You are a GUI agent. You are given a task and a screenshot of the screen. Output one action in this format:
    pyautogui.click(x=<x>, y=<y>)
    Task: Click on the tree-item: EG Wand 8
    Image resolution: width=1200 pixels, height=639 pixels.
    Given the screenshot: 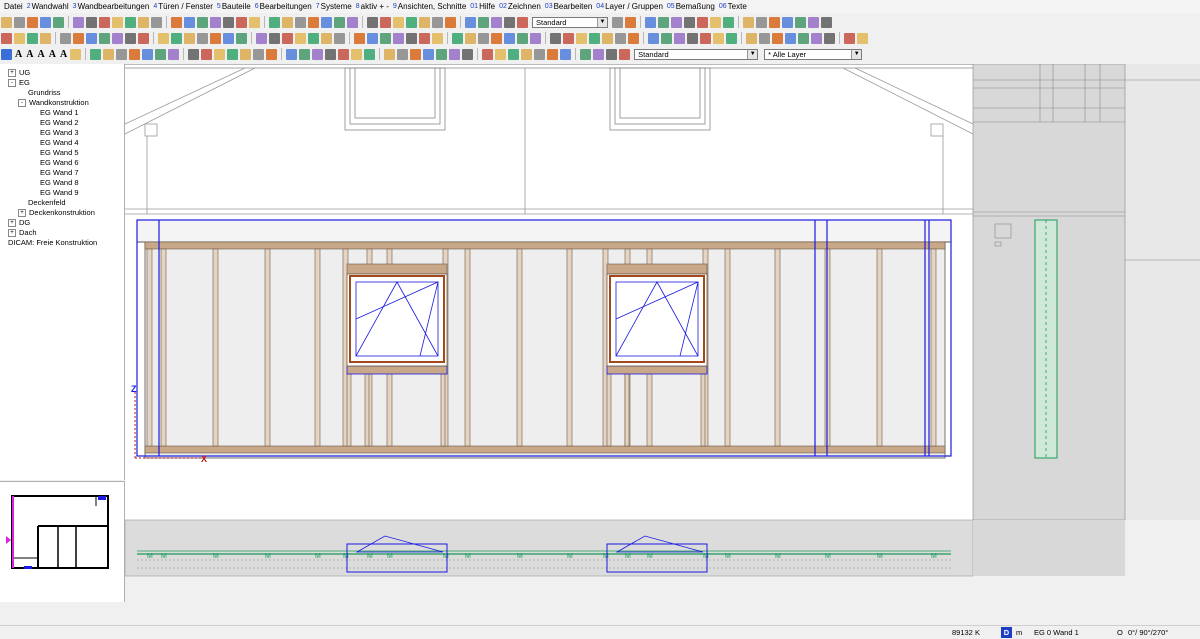 What is the action you would take?
    pyautogui.click(x=59, y=183)
    